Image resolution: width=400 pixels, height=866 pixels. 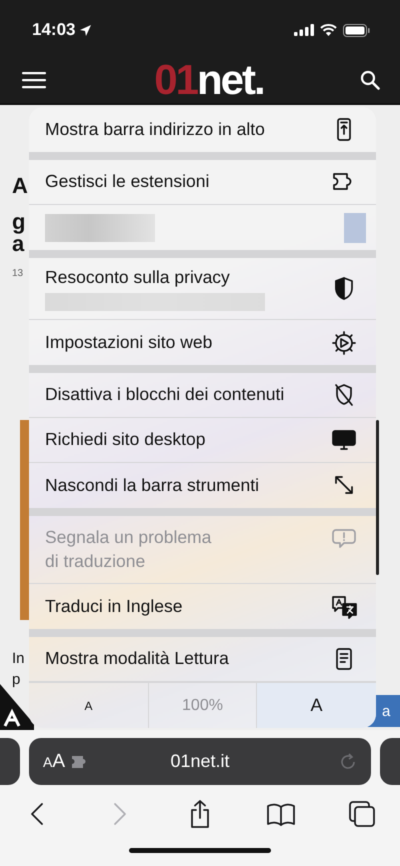 What do you see at coordinates (316, 705) in the screenshot?
I see `larger-text-button: A` at bounding box center [316, 705].